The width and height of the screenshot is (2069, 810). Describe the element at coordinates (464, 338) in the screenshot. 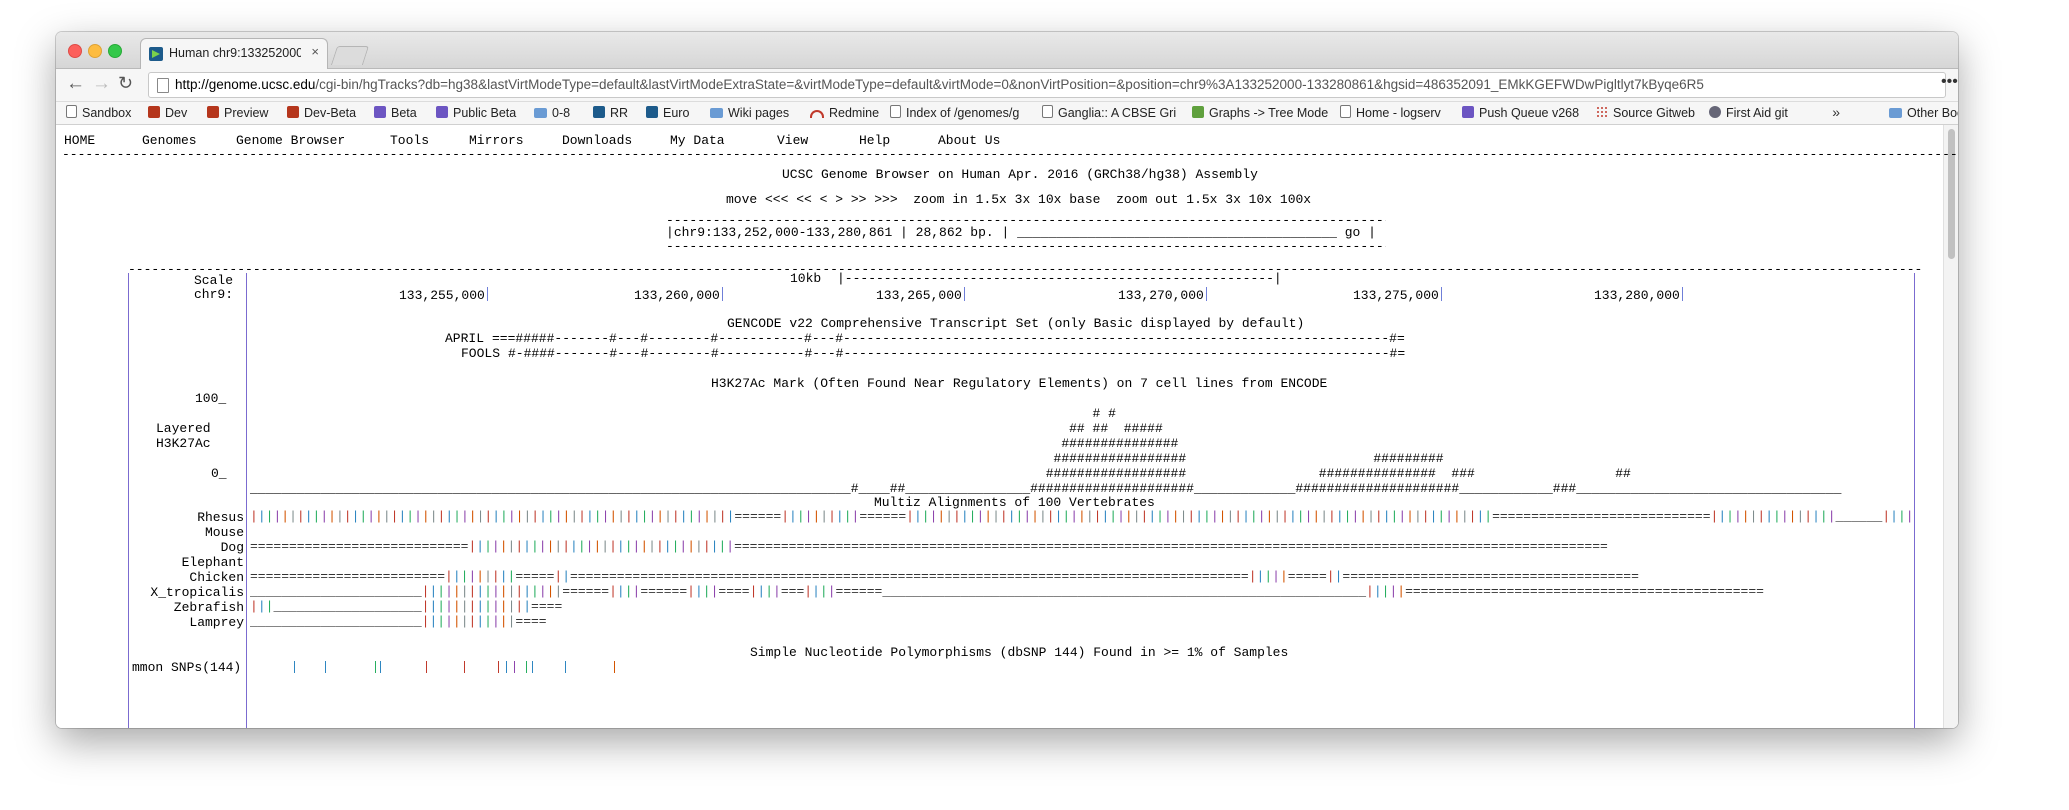

I see `gene-april-label: APRIL` at that location.